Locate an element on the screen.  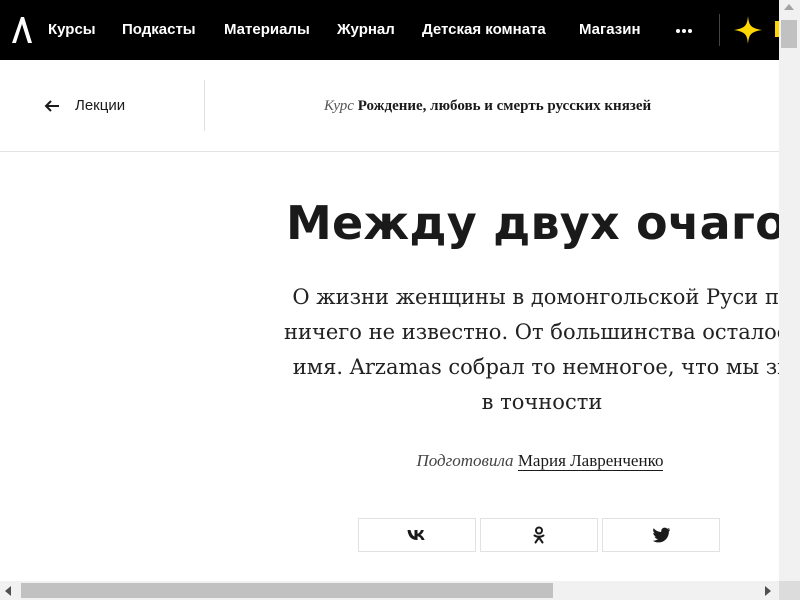
more-icon is located at coordinates (684, 30).